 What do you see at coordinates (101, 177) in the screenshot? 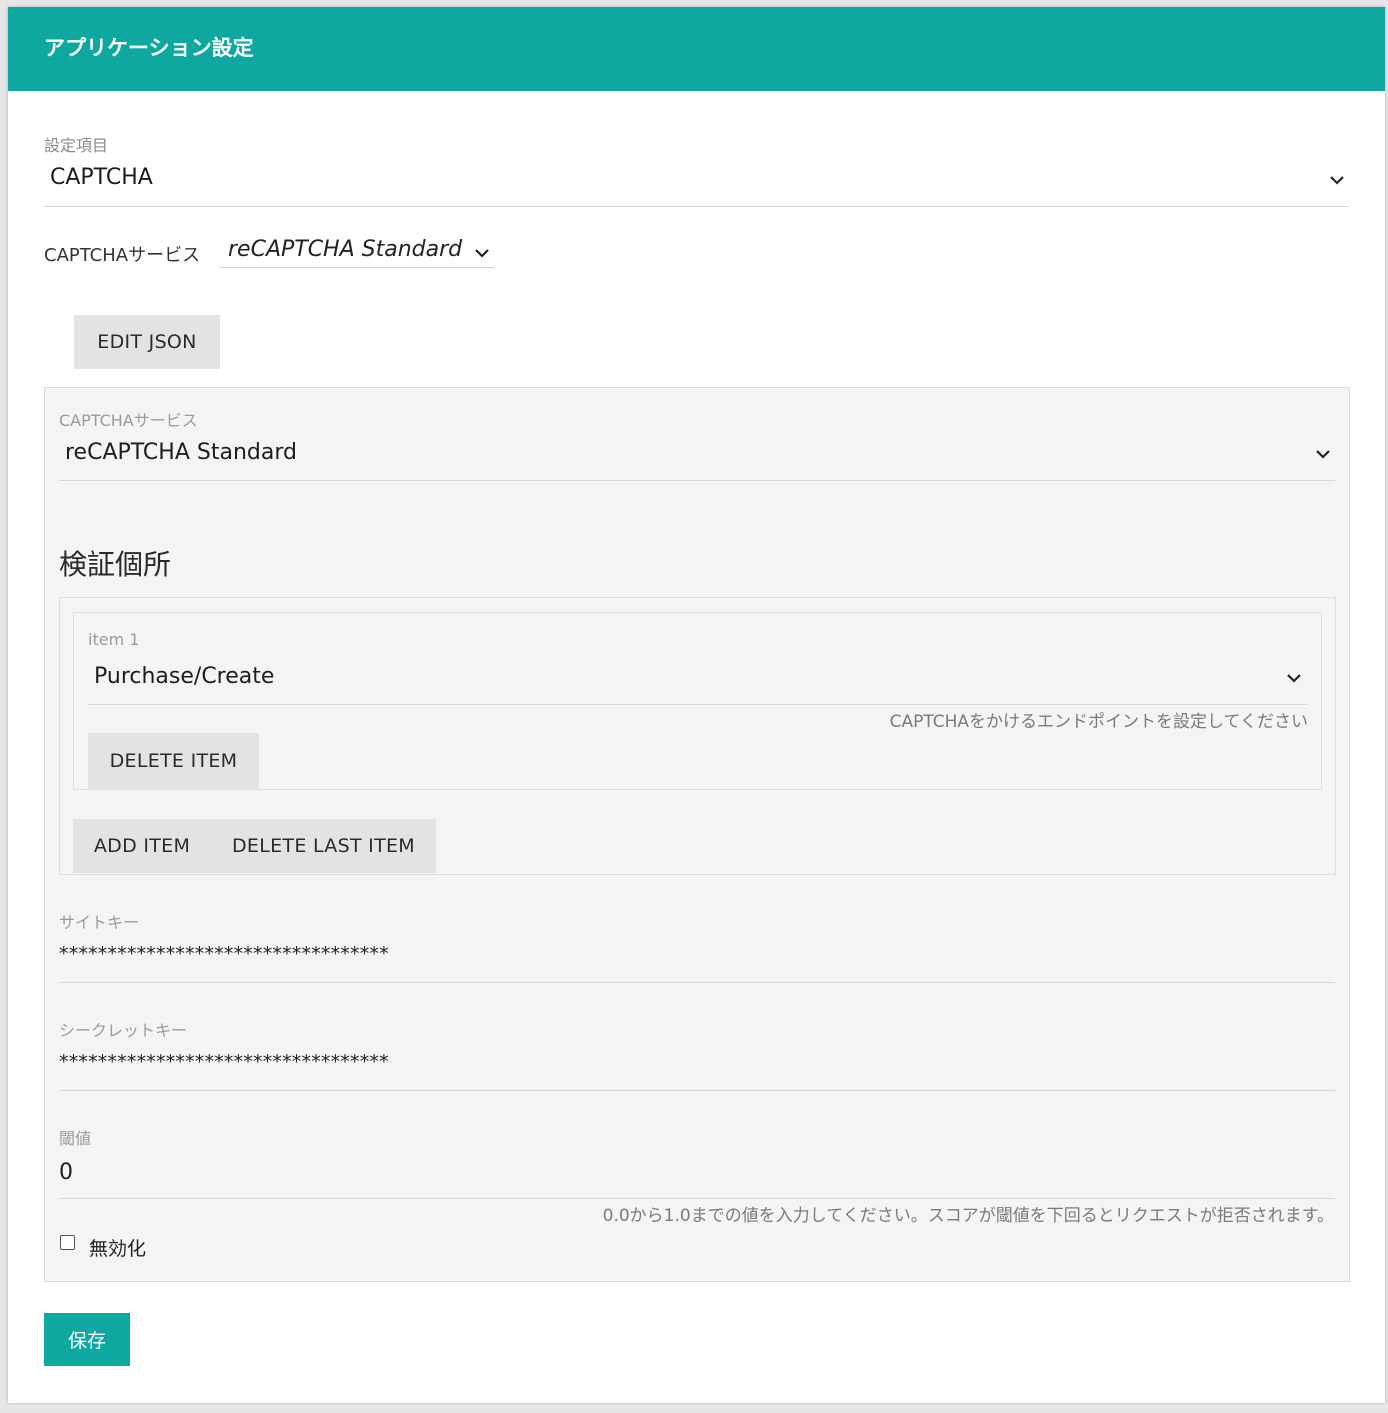
I see `setting-select-value: CAPTCHA` at bounding box center [101, 177].